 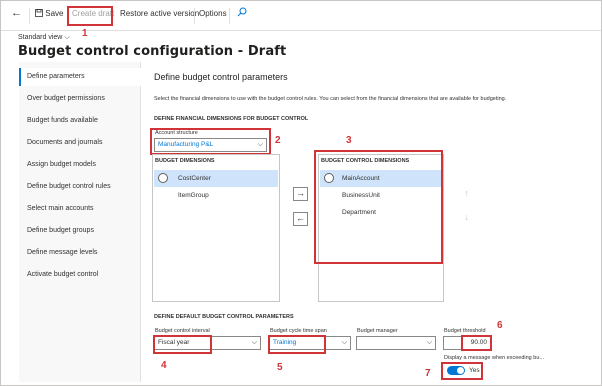 I want to click on nav-item-define-message-levels: Define message levels, so click(x=80, y=253).